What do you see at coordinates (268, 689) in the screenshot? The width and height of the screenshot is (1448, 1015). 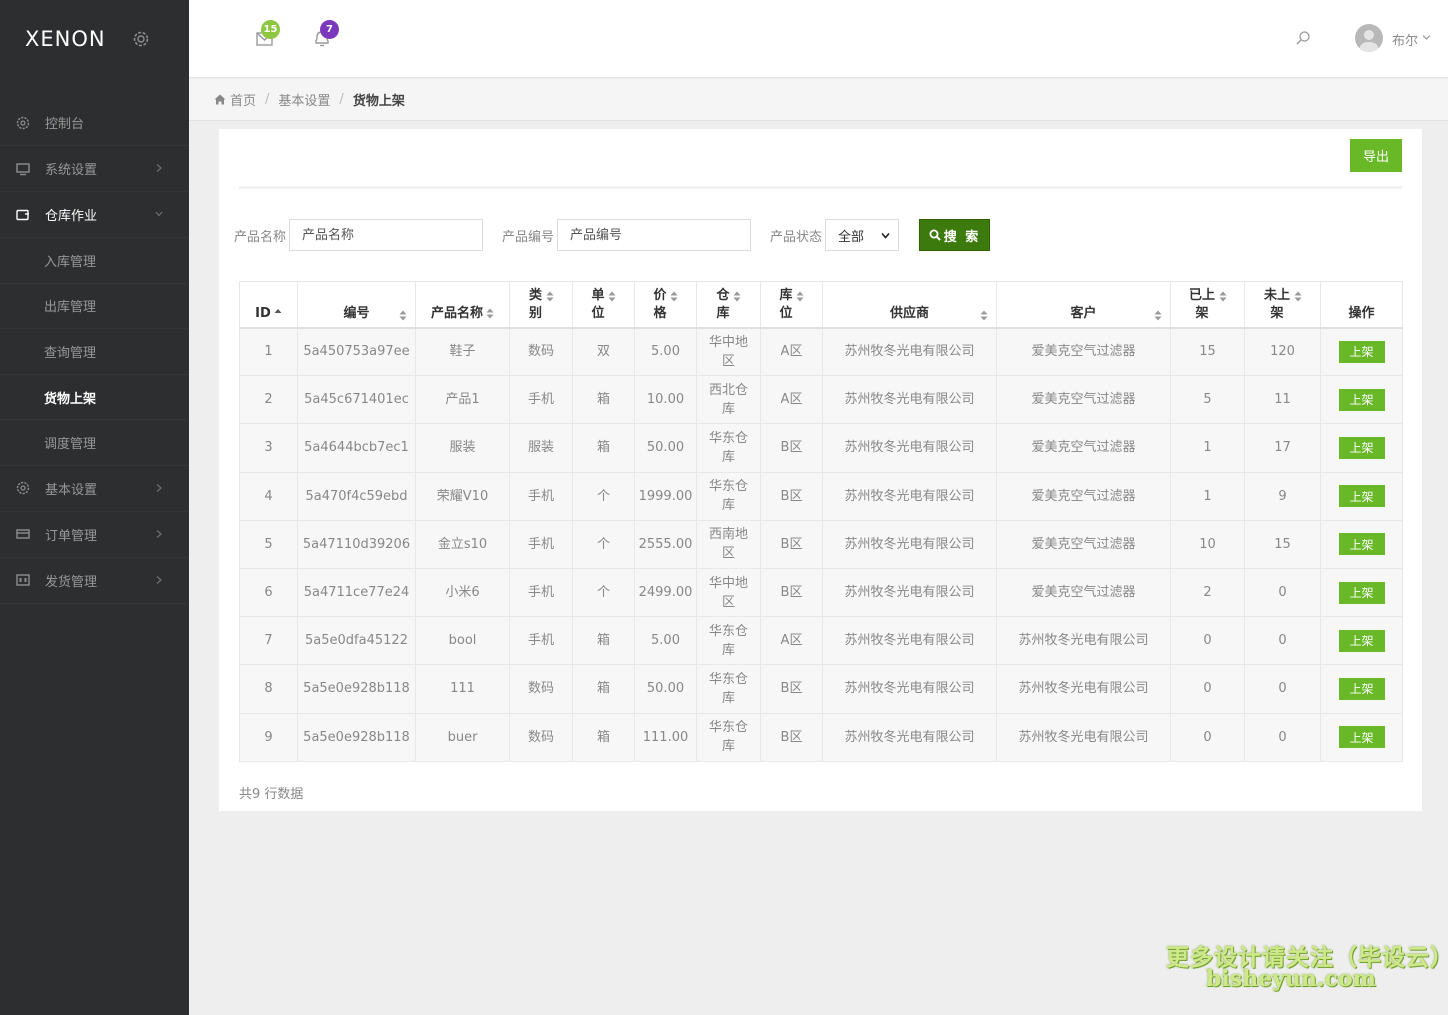 I see `cell-id: 8` at bounding box center [268, 689].